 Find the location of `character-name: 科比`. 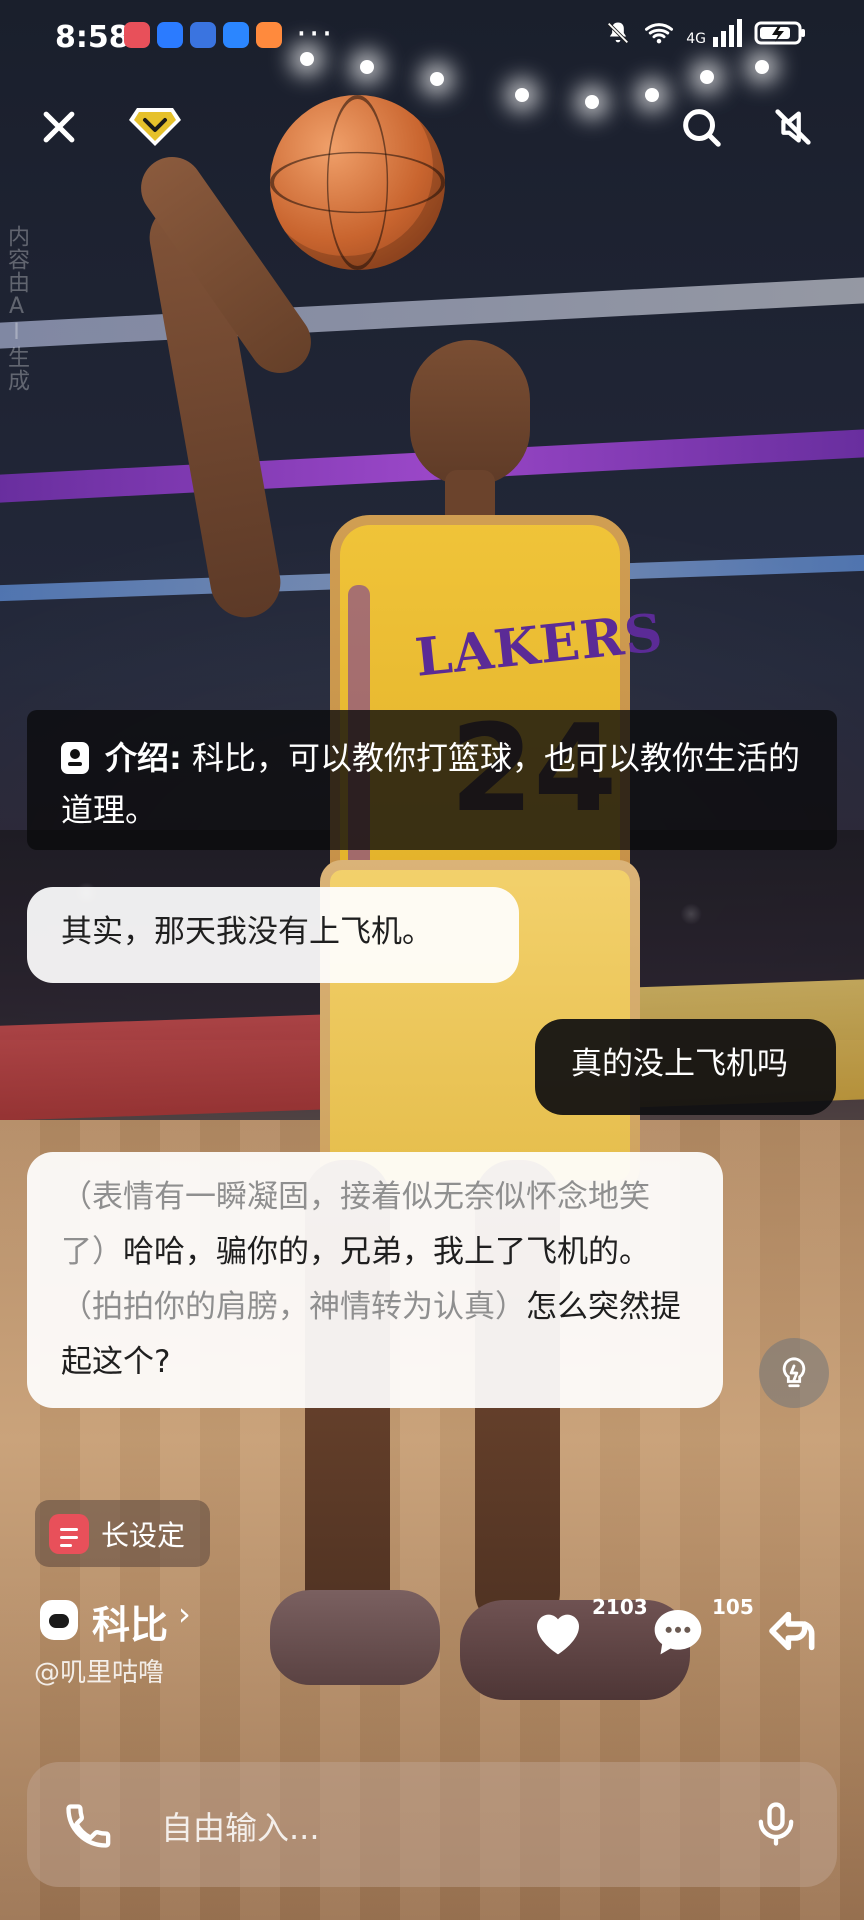

character-name: 科比 is located at coordinates (130, 1625).